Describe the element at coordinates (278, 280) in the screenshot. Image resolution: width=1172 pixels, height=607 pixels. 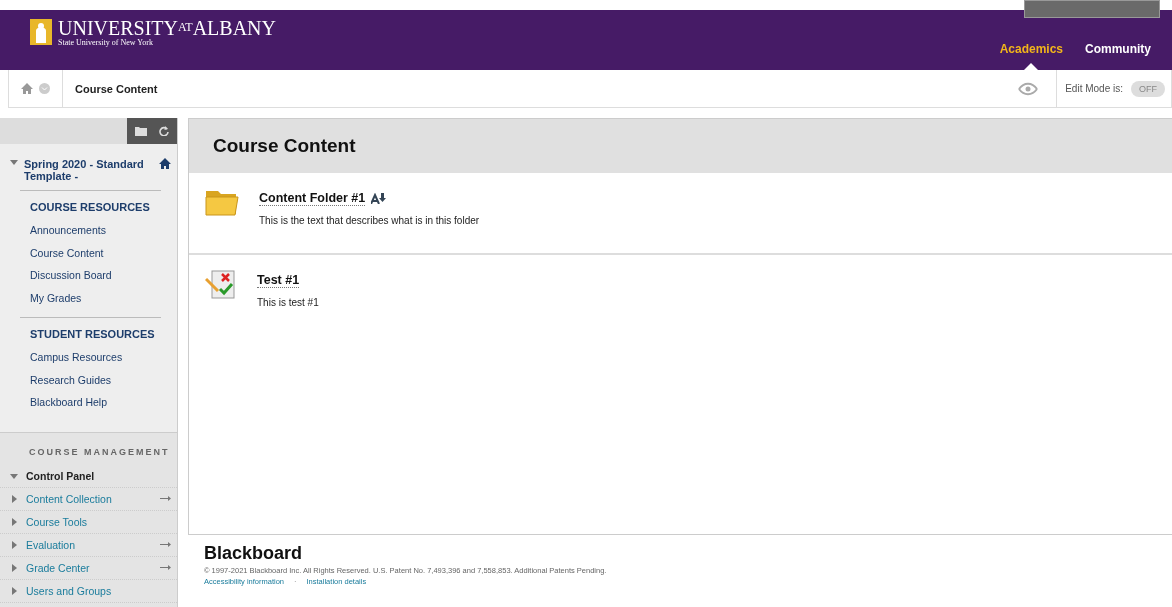
I see `item-title: Test #1` at that location.